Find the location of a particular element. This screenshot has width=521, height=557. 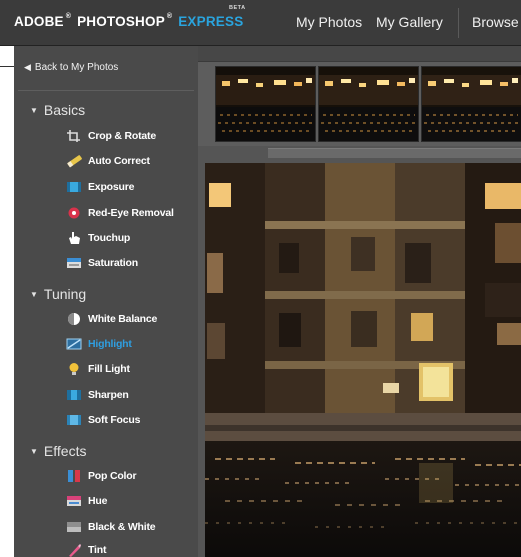

tool-label: Crop & Rotate is located at coordinates (122, 136).